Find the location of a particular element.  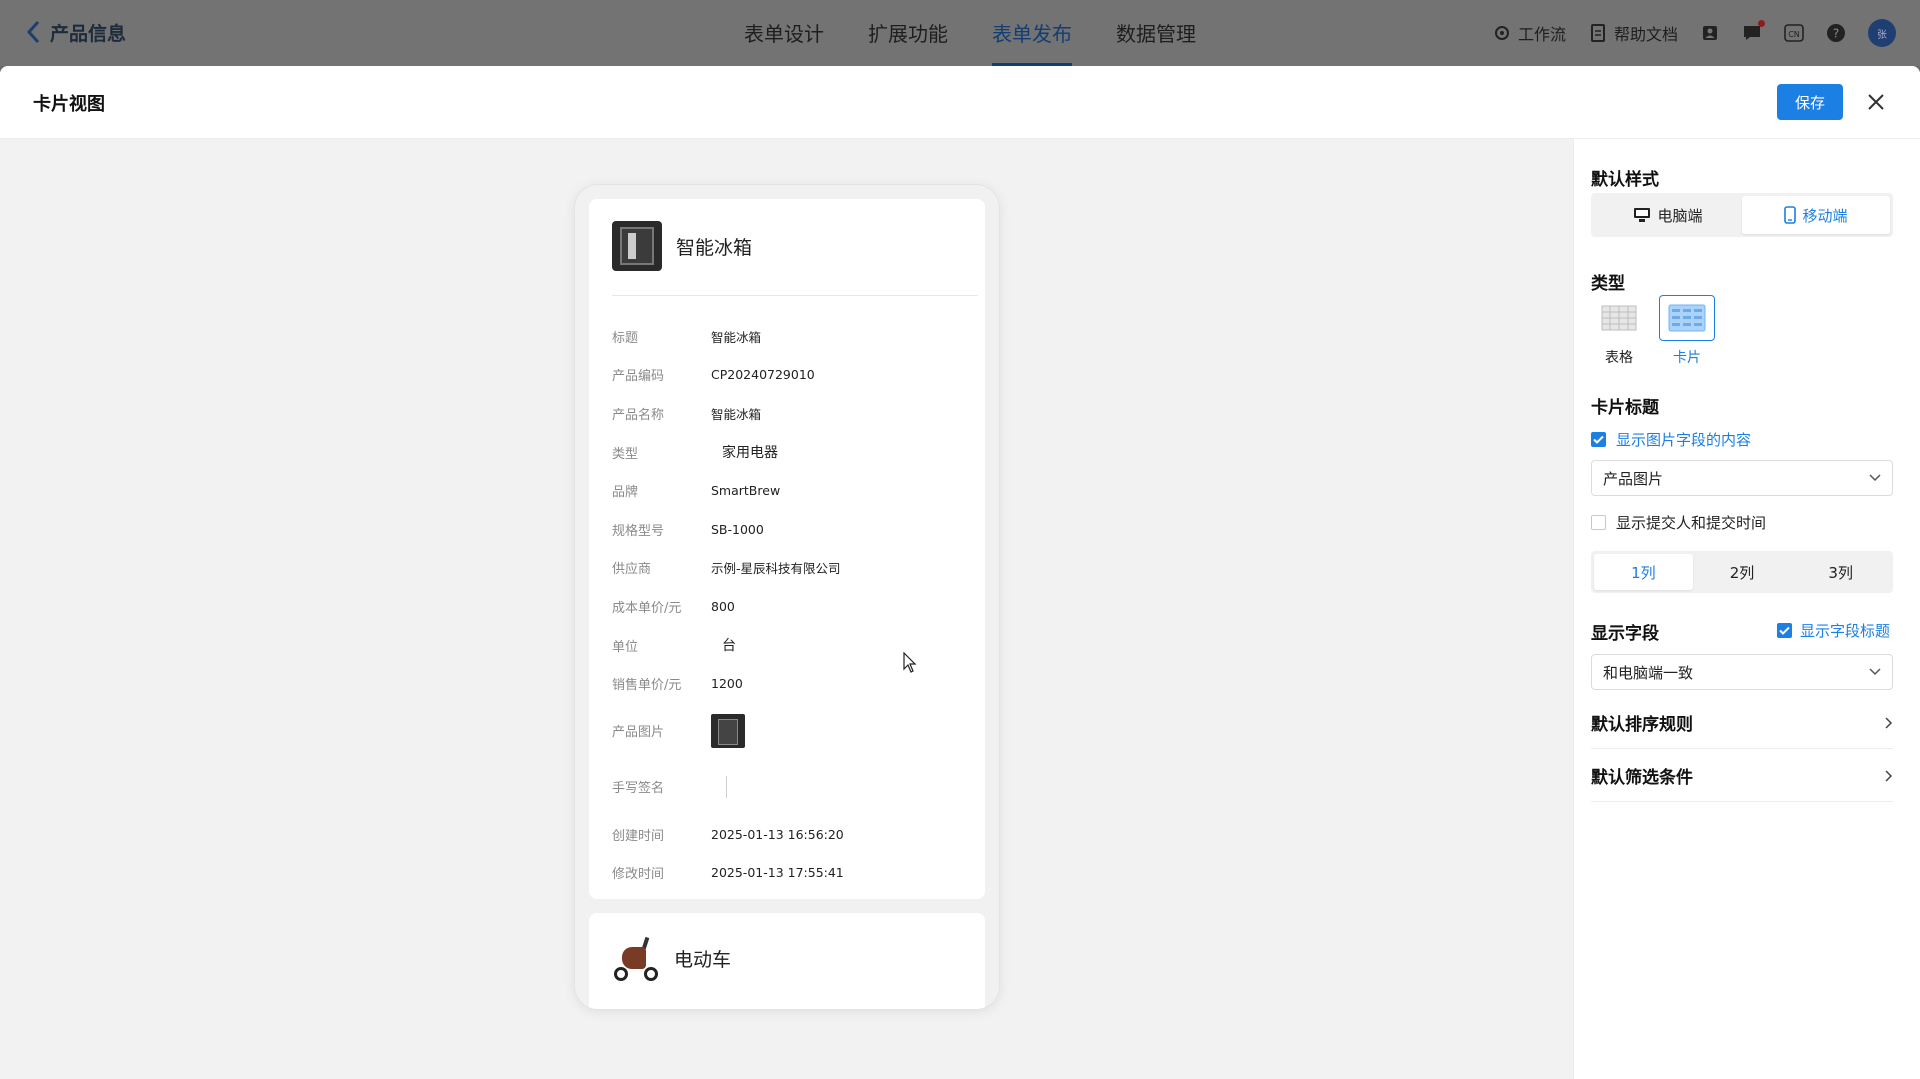

phone-icon is located at coordinates (1790, 215).